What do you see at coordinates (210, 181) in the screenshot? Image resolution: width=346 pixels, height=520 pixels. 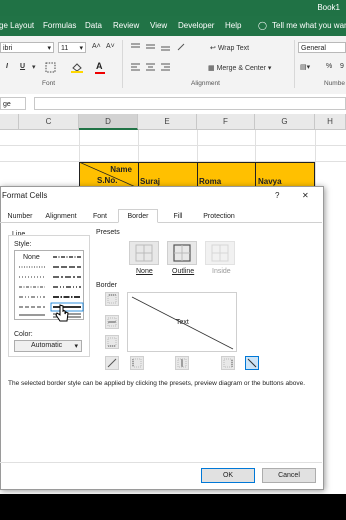 I see `cell-f-roma: Roma` at bounding box center [210, 181].